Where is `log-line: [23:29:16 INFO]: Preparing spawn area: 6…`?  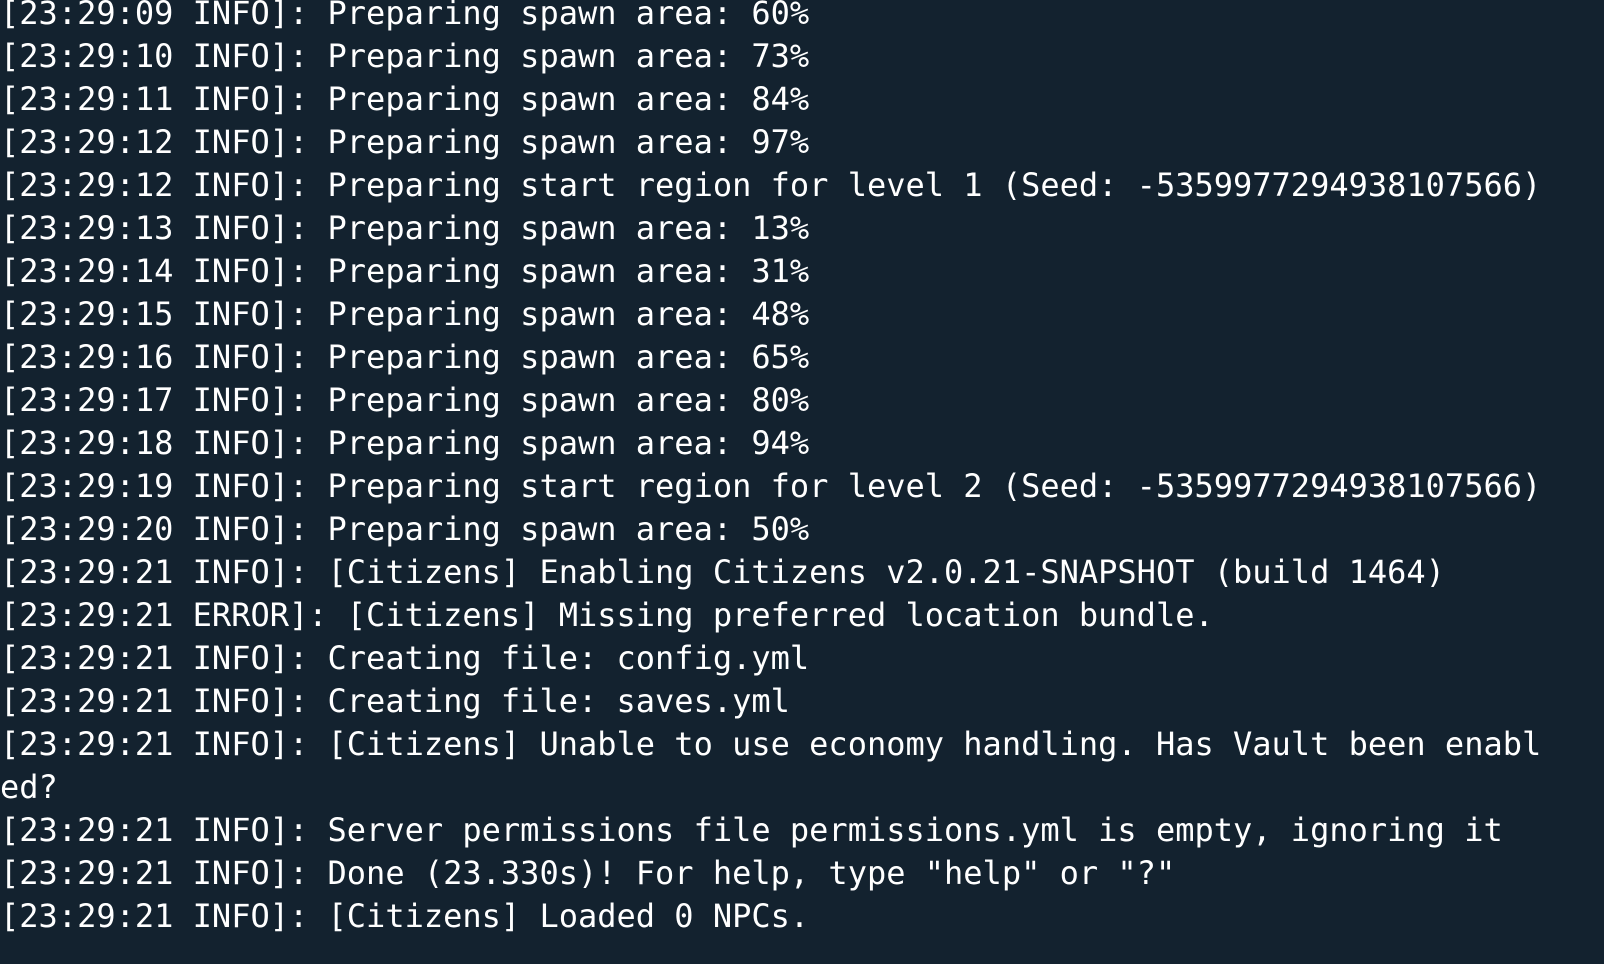
log-line: [23:29:16 INFO]: Preparing spawn area: 6… is located at coordinates (405, 357).